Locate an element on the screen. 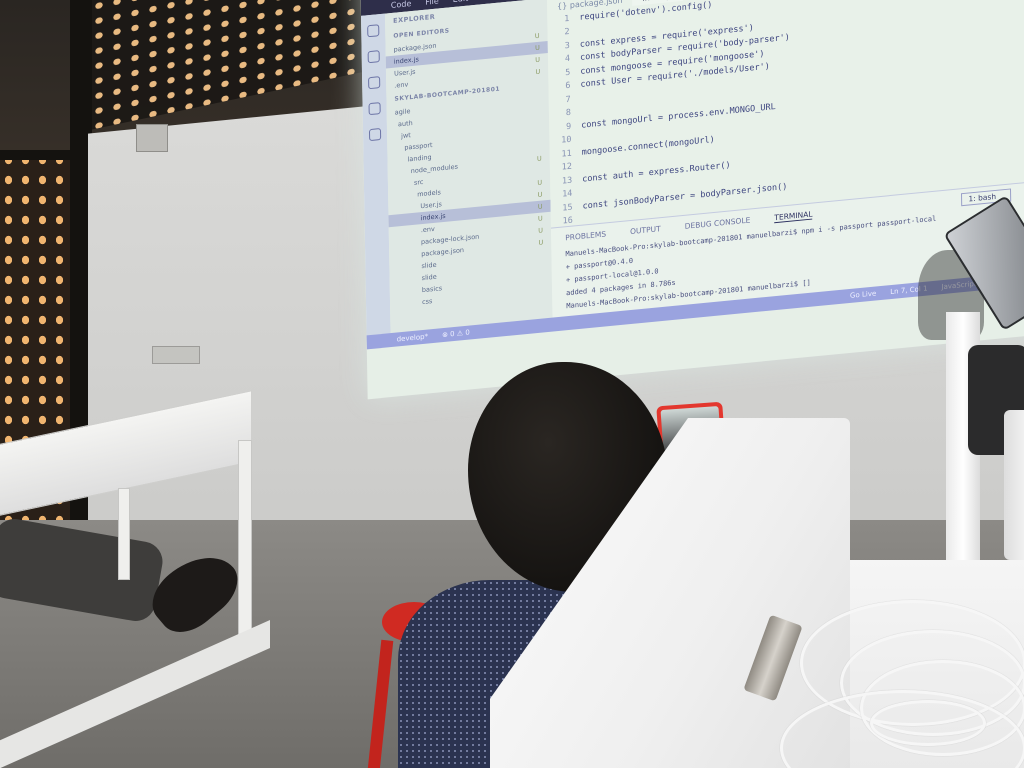 This screenshot has width=1024, height=768. line-number: 15 is located at coordinates (567, 208).